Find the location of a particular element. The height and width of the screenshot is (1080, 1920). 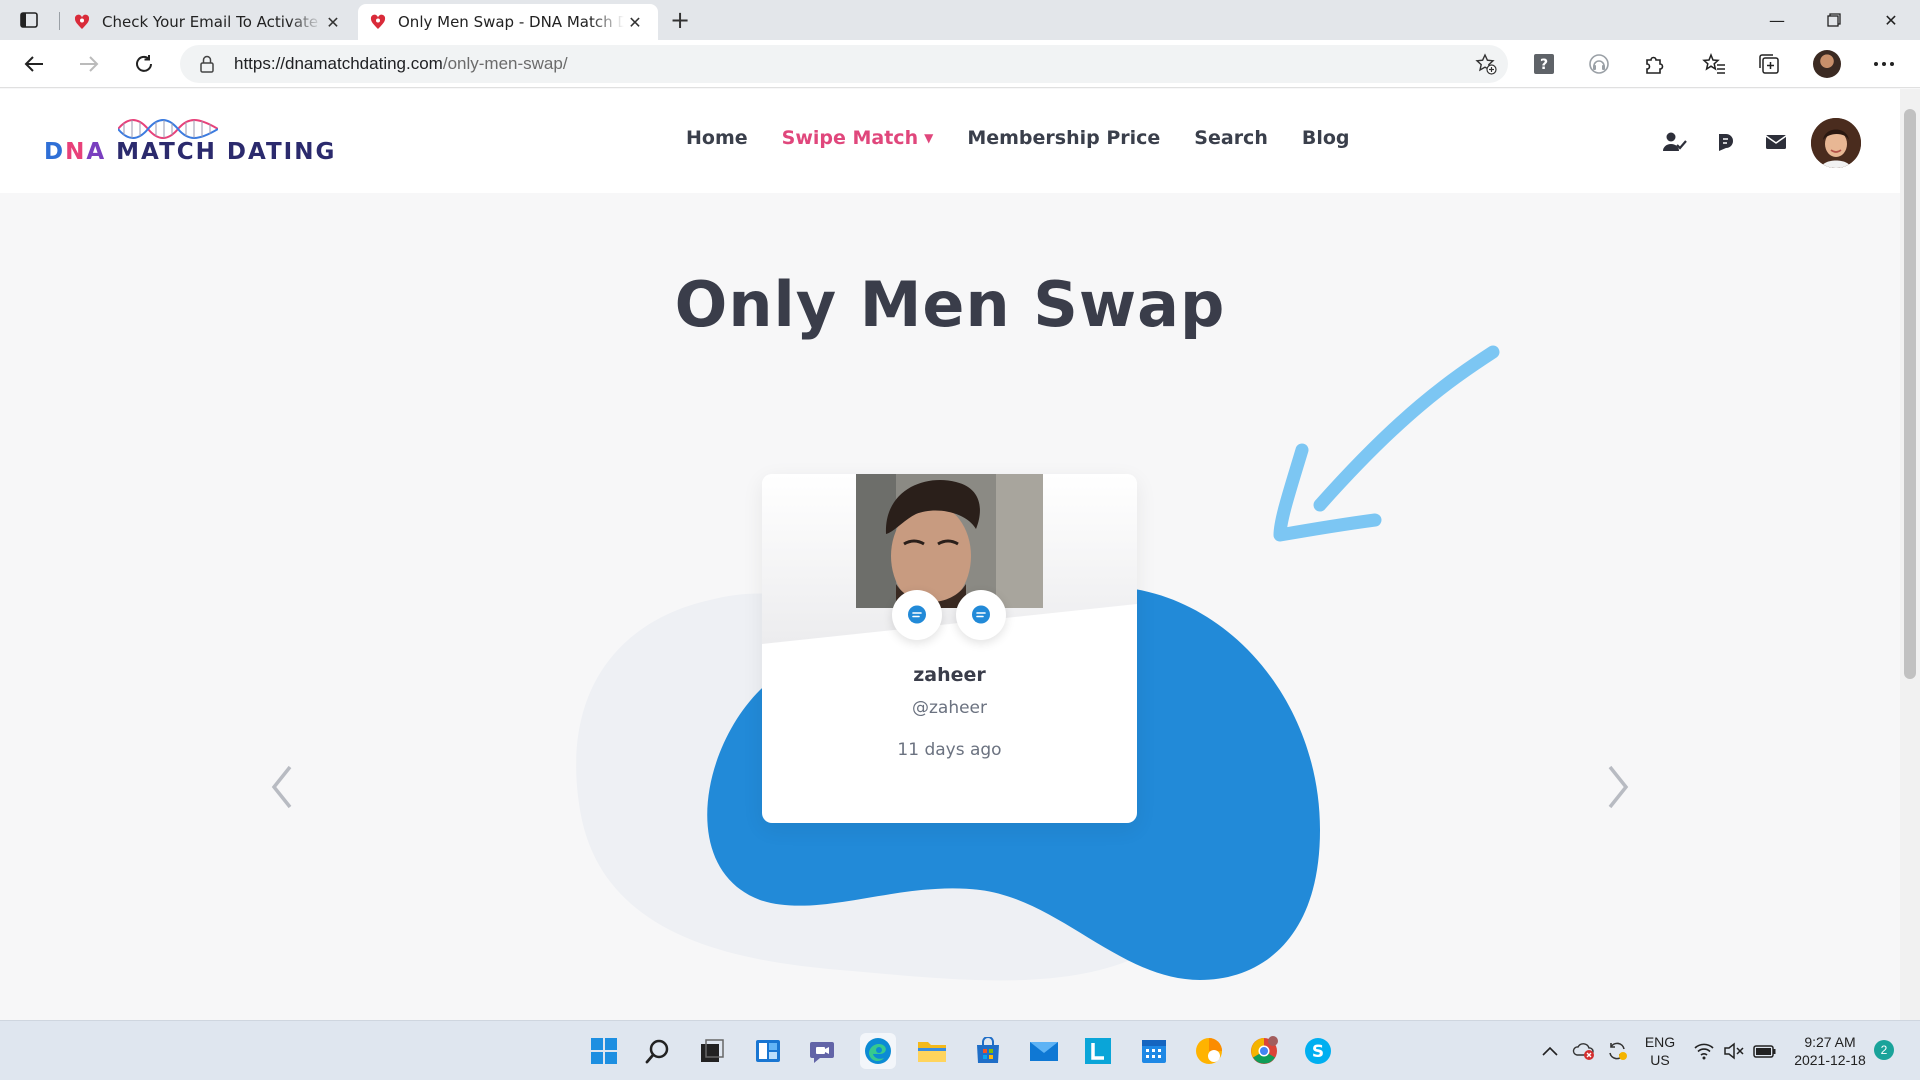

chevron-up-icon is located at coordinates (1550, 1051).